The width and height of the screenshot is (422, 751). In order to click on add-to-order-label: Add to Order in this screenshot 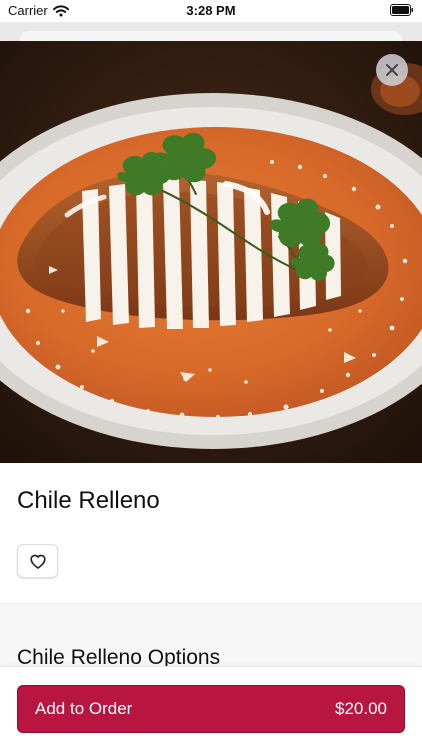, I will do `click(84, 708)`.